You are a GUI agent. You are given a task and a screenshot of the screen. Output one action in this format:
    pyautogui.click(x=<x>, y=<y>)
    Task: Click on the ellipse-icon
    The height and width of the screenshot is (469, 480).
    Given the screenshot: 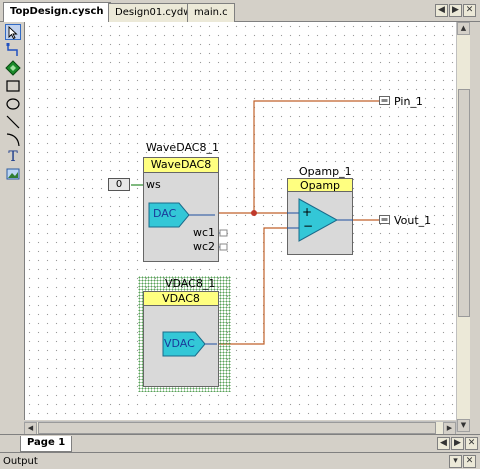 What is the action you would take?
    pyautogui.click(x=13, y=104)
    